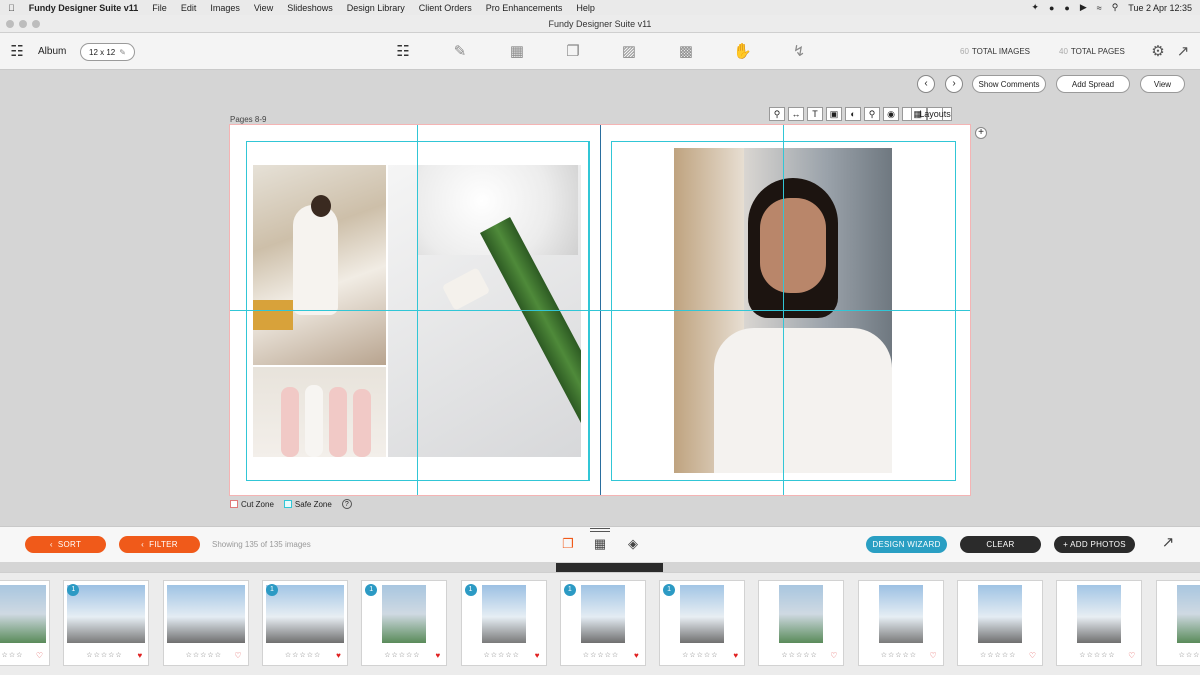  What do you see at coordinates (872, 114) in the screenshot?
I see `pin-icon: ⚲` at bounding box center [872, 114].